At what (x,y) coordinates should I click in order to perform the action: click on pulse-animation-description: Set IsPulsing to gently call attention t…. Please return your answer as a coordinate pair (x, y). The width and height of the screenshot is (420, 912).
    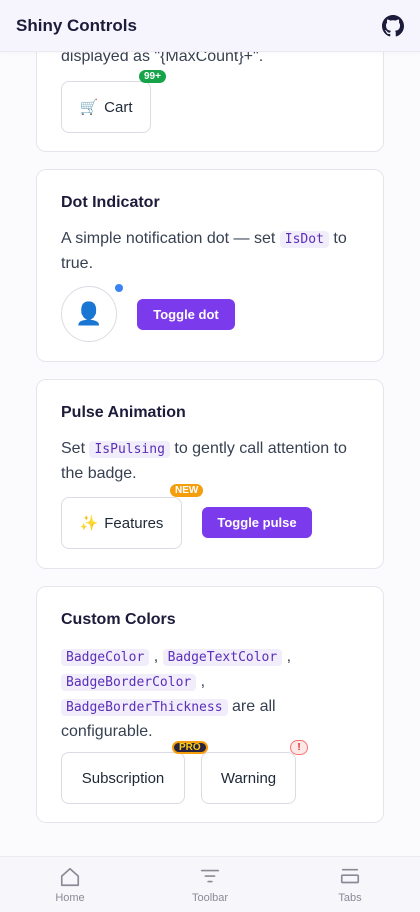
    Looking at the image, I should click on (204, 461).